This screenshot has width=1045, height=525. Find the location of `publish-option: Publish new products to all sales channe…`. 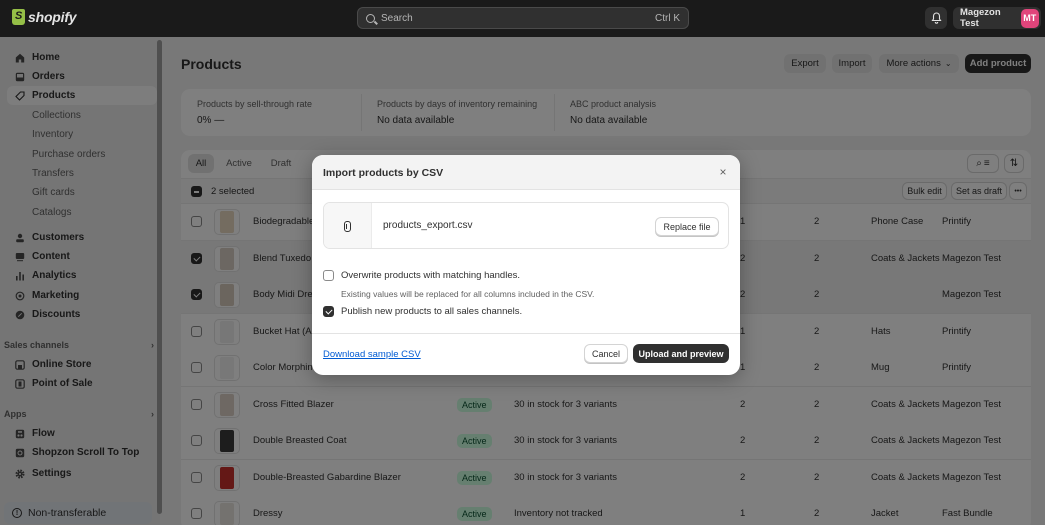

publish-option: Publish new products to all sales channe… is located at coordinates (422, 311).